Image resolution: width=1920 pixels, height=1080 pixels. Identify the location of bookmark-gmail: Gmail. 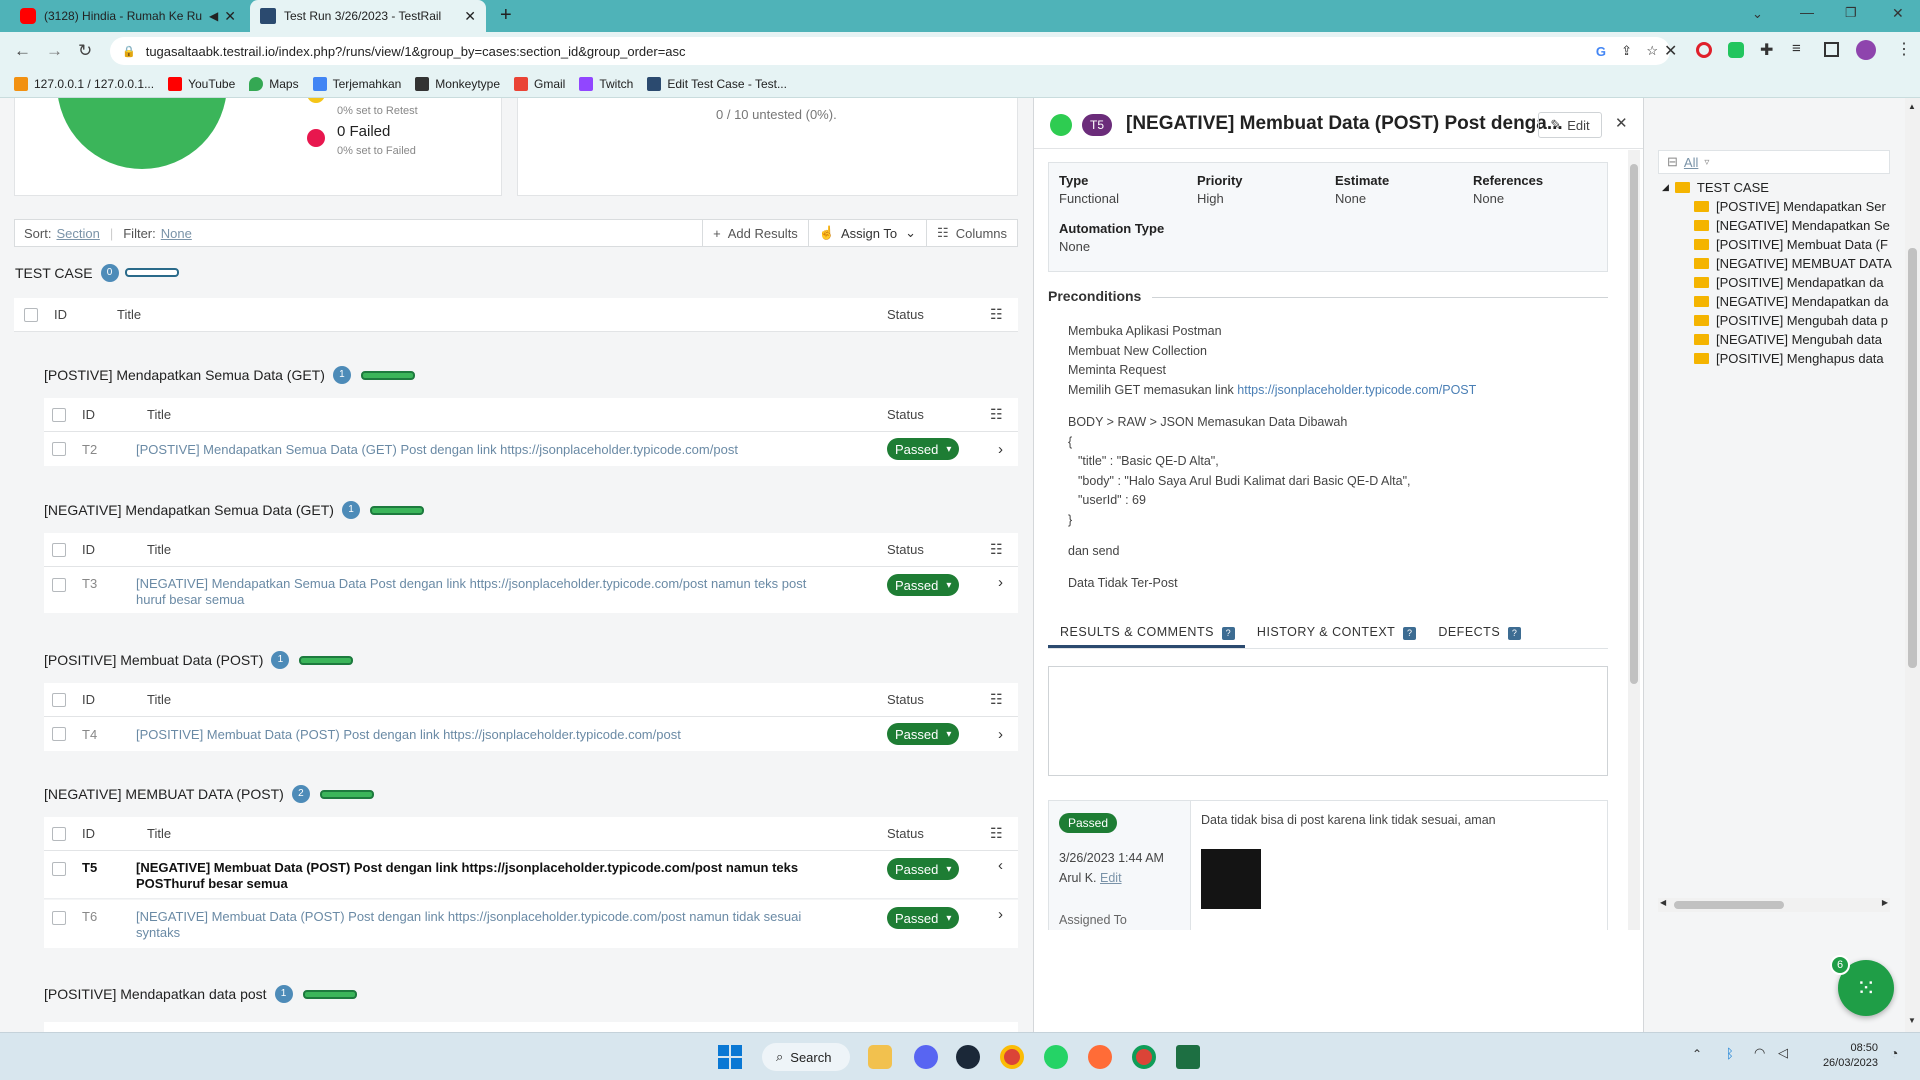
(539, 83).